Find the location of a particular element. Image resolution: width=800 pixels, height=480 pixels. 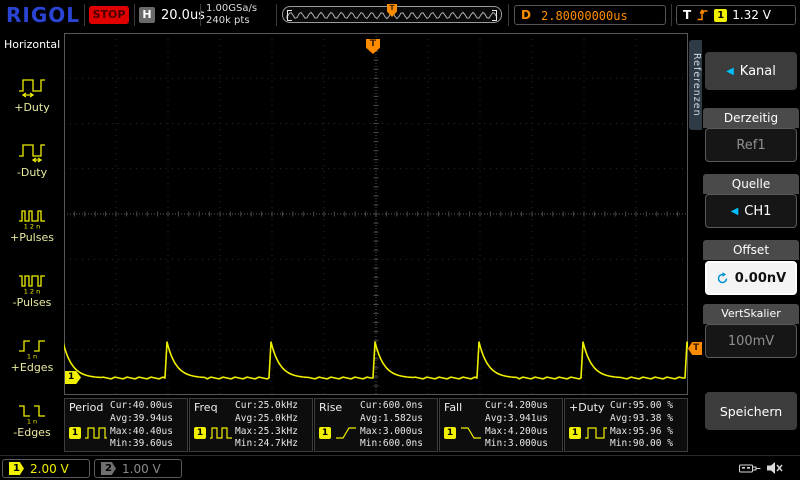

back-arrow-icon: ◀ is located at coordinates (734, 211).